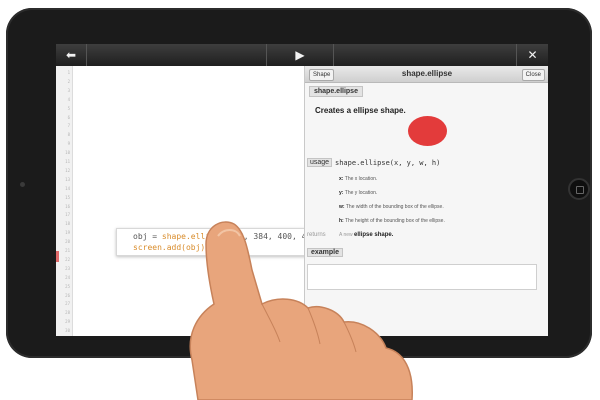 The height and width of the screenshot is (400, 600). What do you see at coordinates (316, 235) in the screenshot?
I see `returns-label: returns` at bounding box center [316, 235].